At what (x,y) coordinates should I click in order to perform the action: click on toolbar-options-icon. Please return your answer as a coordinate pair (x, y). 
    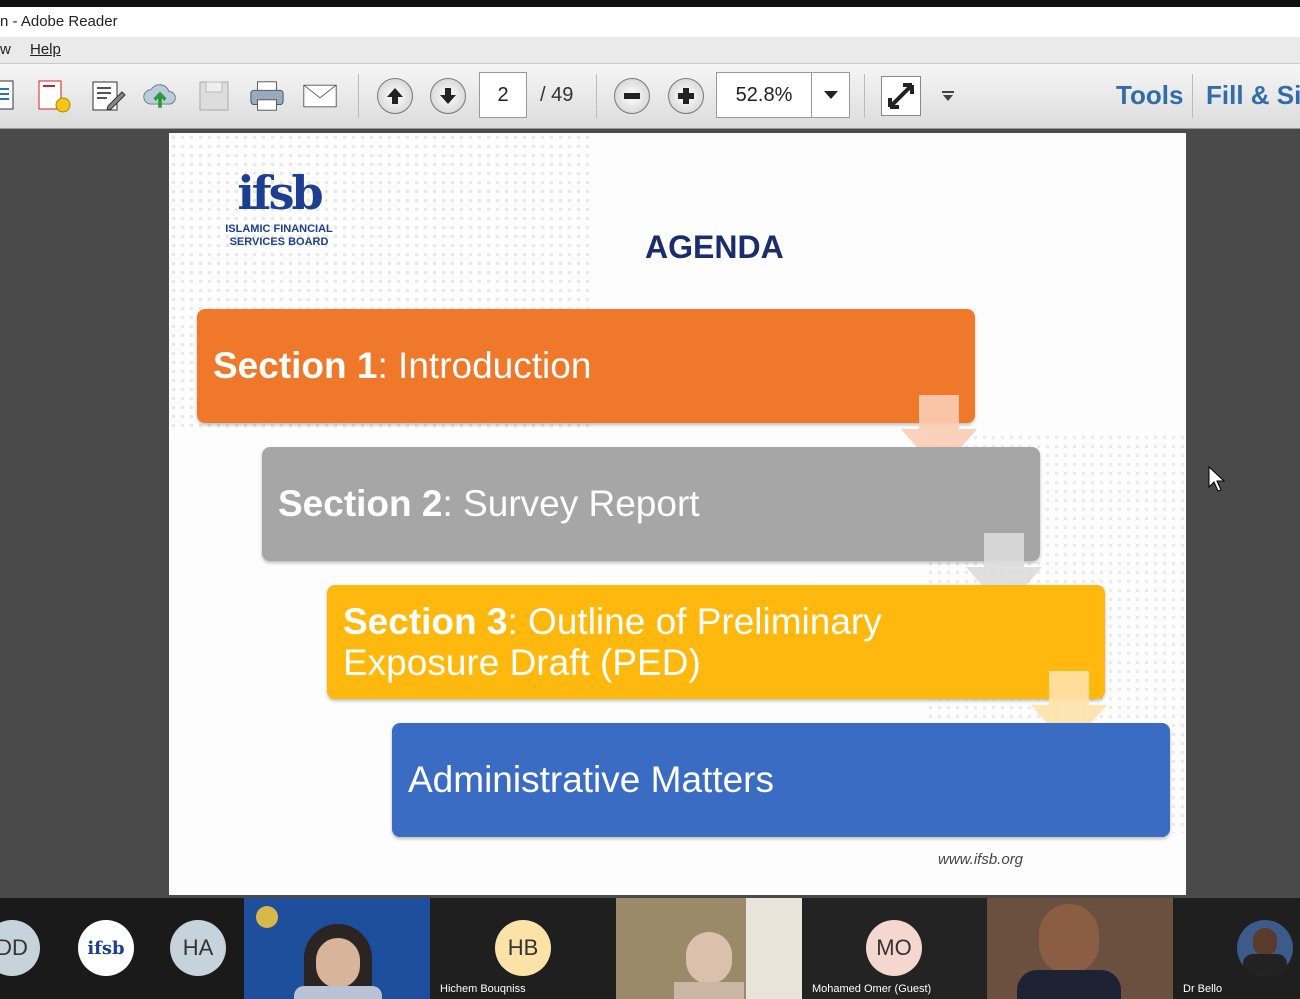
    Looking at the image, I should click on (948, 96).